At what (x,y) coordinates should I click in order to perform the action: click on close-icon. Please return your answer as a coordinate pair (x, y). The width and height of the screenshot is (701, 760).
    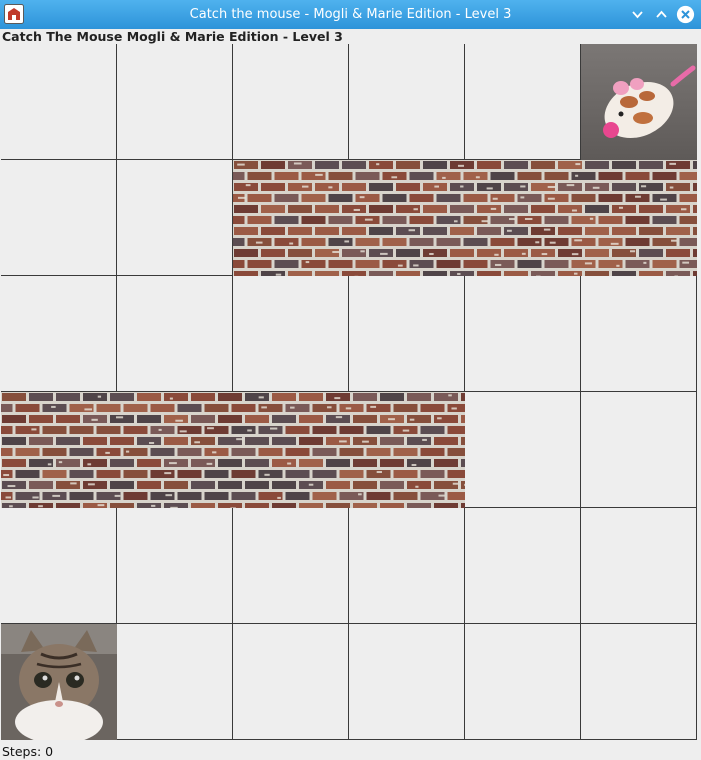
    Looking at the image, I should click on (685, 14).